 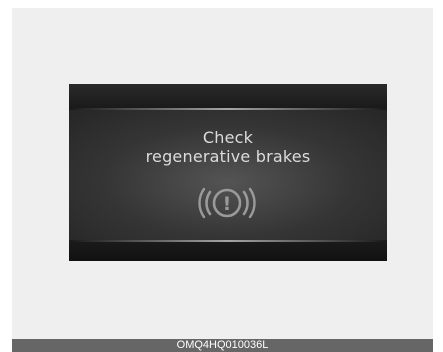 I want to click on display-top-band, so click(x=228, y=96).